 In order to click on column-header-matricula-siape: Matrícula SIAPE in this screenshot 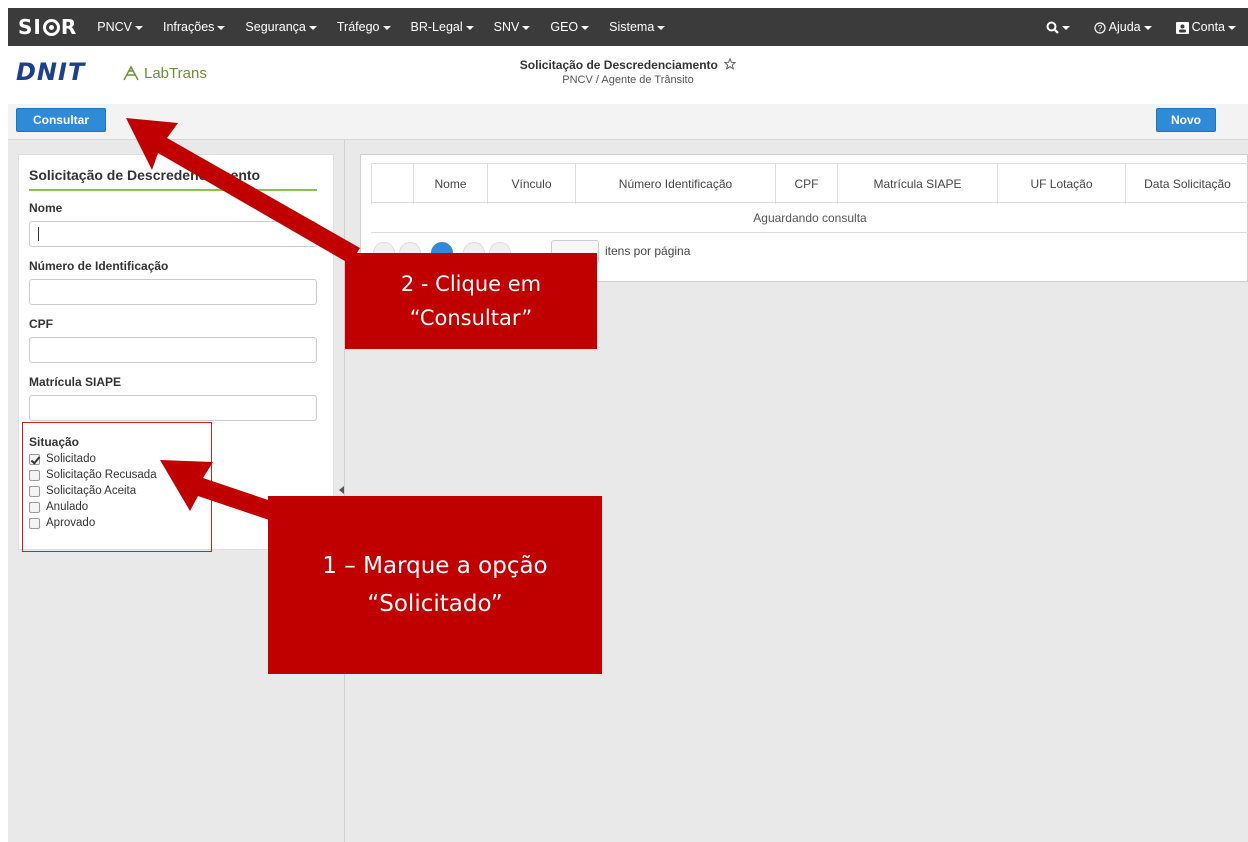, I will do `click(917, 184)`.